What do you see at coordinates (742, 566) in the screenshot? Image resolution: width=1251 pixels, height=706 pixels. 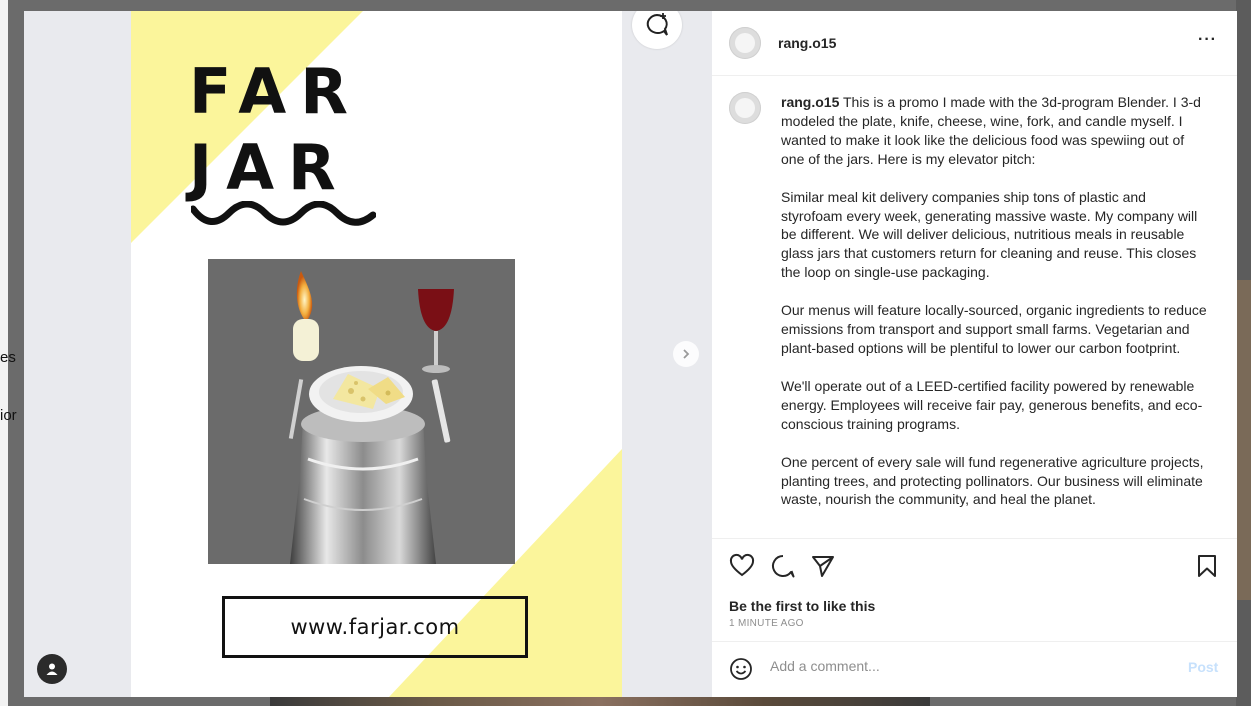 I see `heart-icon` at bounding box center [742, 566].